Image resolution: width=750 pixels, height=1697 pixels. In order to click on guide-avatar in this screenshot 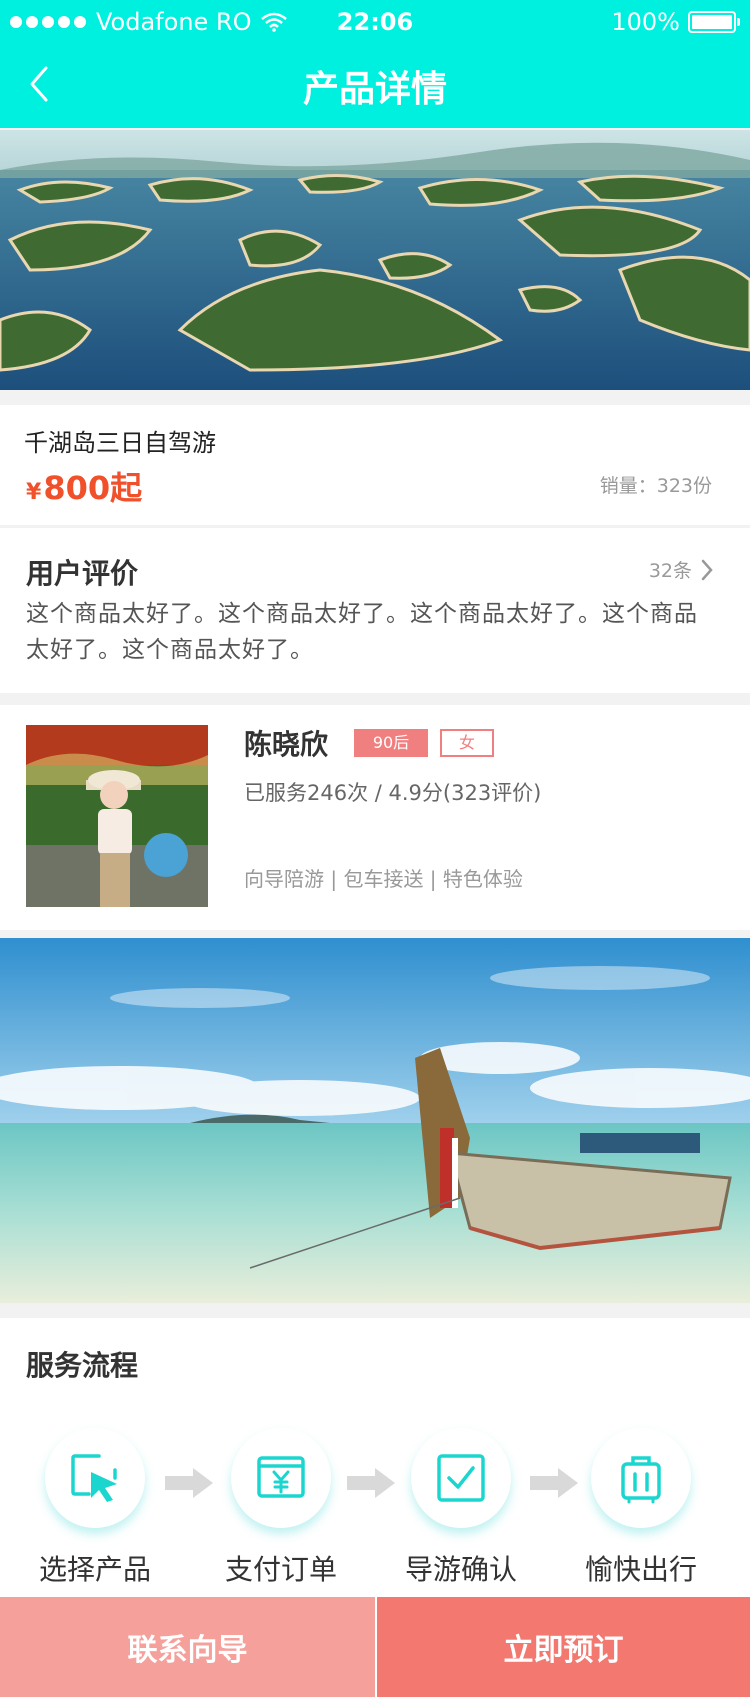, I will do `click(117, 816)`.